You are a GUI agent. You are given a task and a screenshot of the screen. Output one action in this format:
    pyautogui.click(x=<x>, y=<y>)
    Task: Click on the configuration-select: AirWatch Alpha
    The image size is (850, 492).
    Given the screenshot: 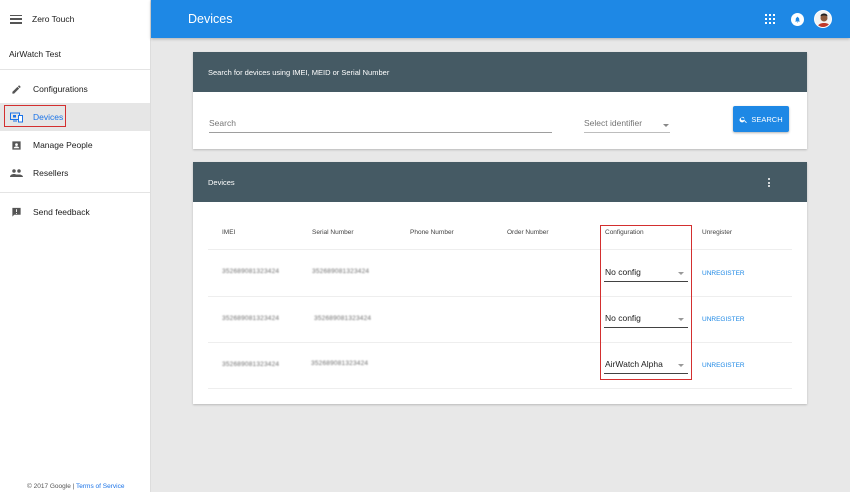 What is the action you would take?
    pyautogui.click(x=646, y=366)
    